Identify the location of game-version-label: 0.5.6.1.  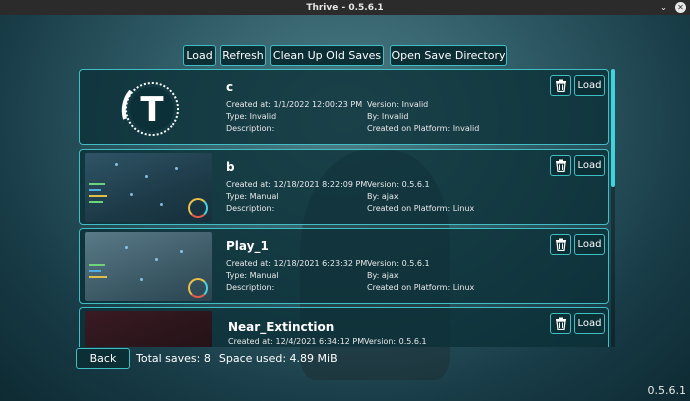
(666, 390).